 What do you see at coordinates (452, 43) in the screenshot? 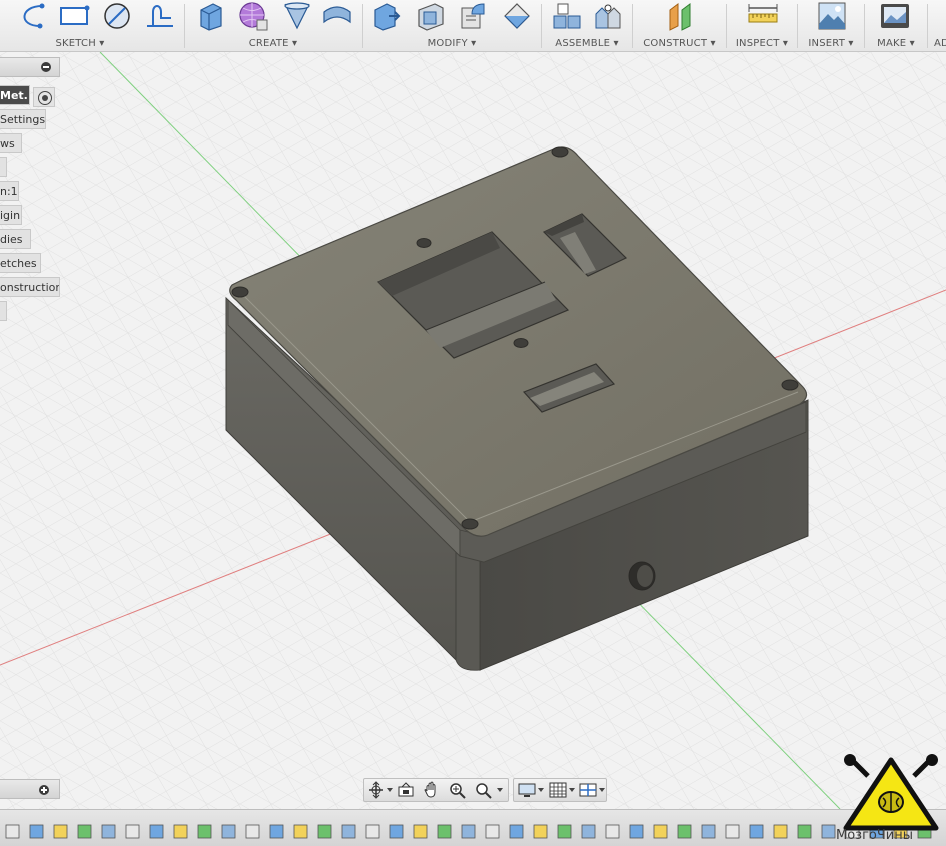
I see `modify-menu: MODIFY ▾` at bounding box center [452, 43].